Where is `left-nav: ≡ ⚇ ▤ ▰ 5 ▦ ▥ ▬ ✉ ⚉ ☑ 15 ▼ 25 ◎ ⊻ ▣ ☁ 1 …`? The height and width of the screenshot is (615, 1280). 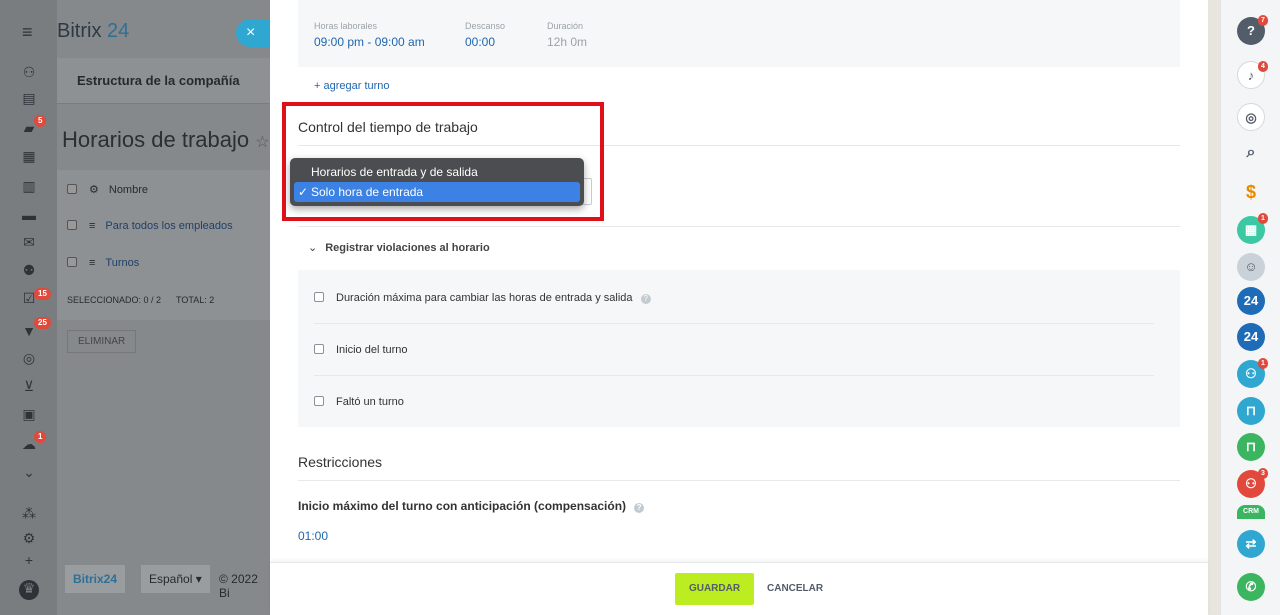 left-nav: ≡ ⚇ ▤ ▰ 5 ▦ ▥ ▬ ✉ ⚉ ☑ 15 ▼ 25 ◎ ⊻ ▣ ☁ 1 … is located at coordinates (28, 307).